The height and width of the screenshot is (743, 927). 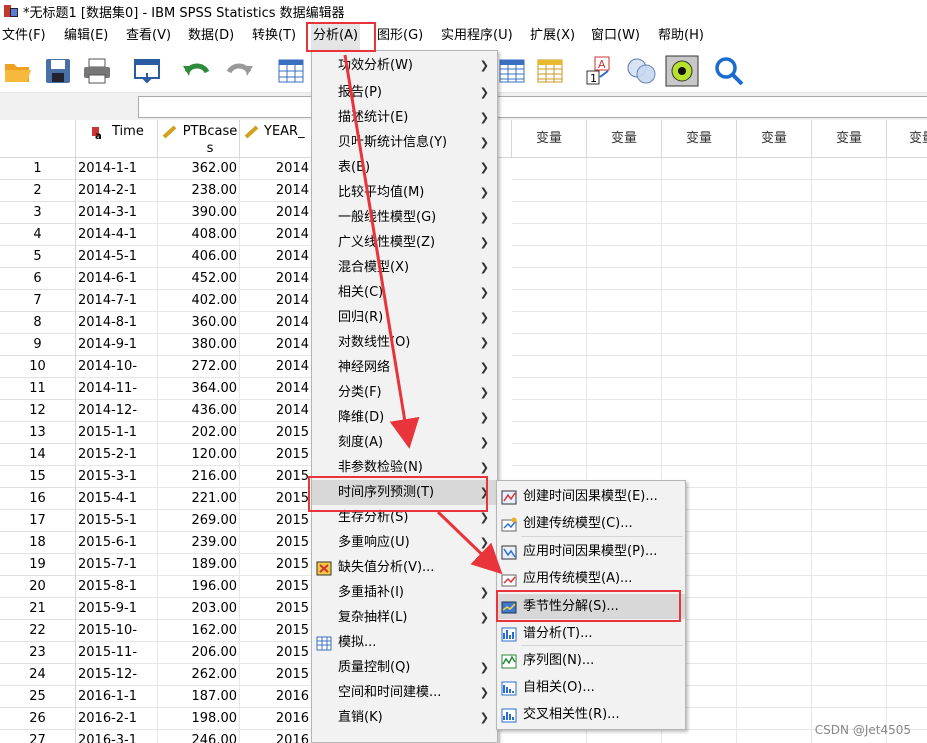 What do you see at coordinates (404, 292) in the screenshot?
I see `analyze-menu-item: 相关(C) ❯` at bounding box center [404, 292].